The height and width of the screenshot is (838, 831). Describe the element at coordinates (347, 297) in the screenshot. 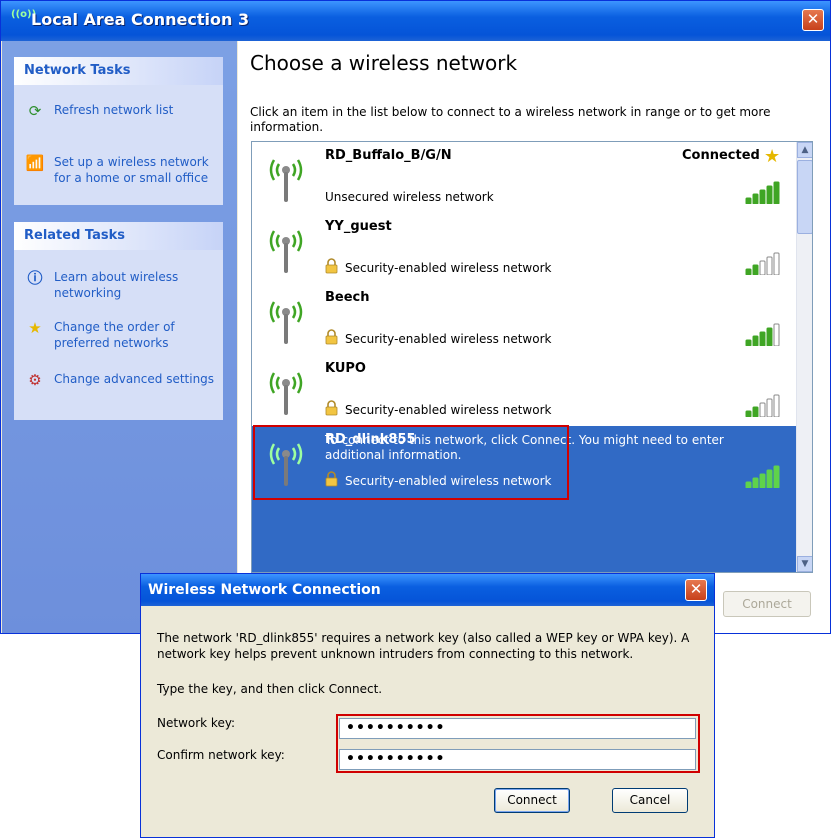

I see `network-ssid: Beech` at that location.